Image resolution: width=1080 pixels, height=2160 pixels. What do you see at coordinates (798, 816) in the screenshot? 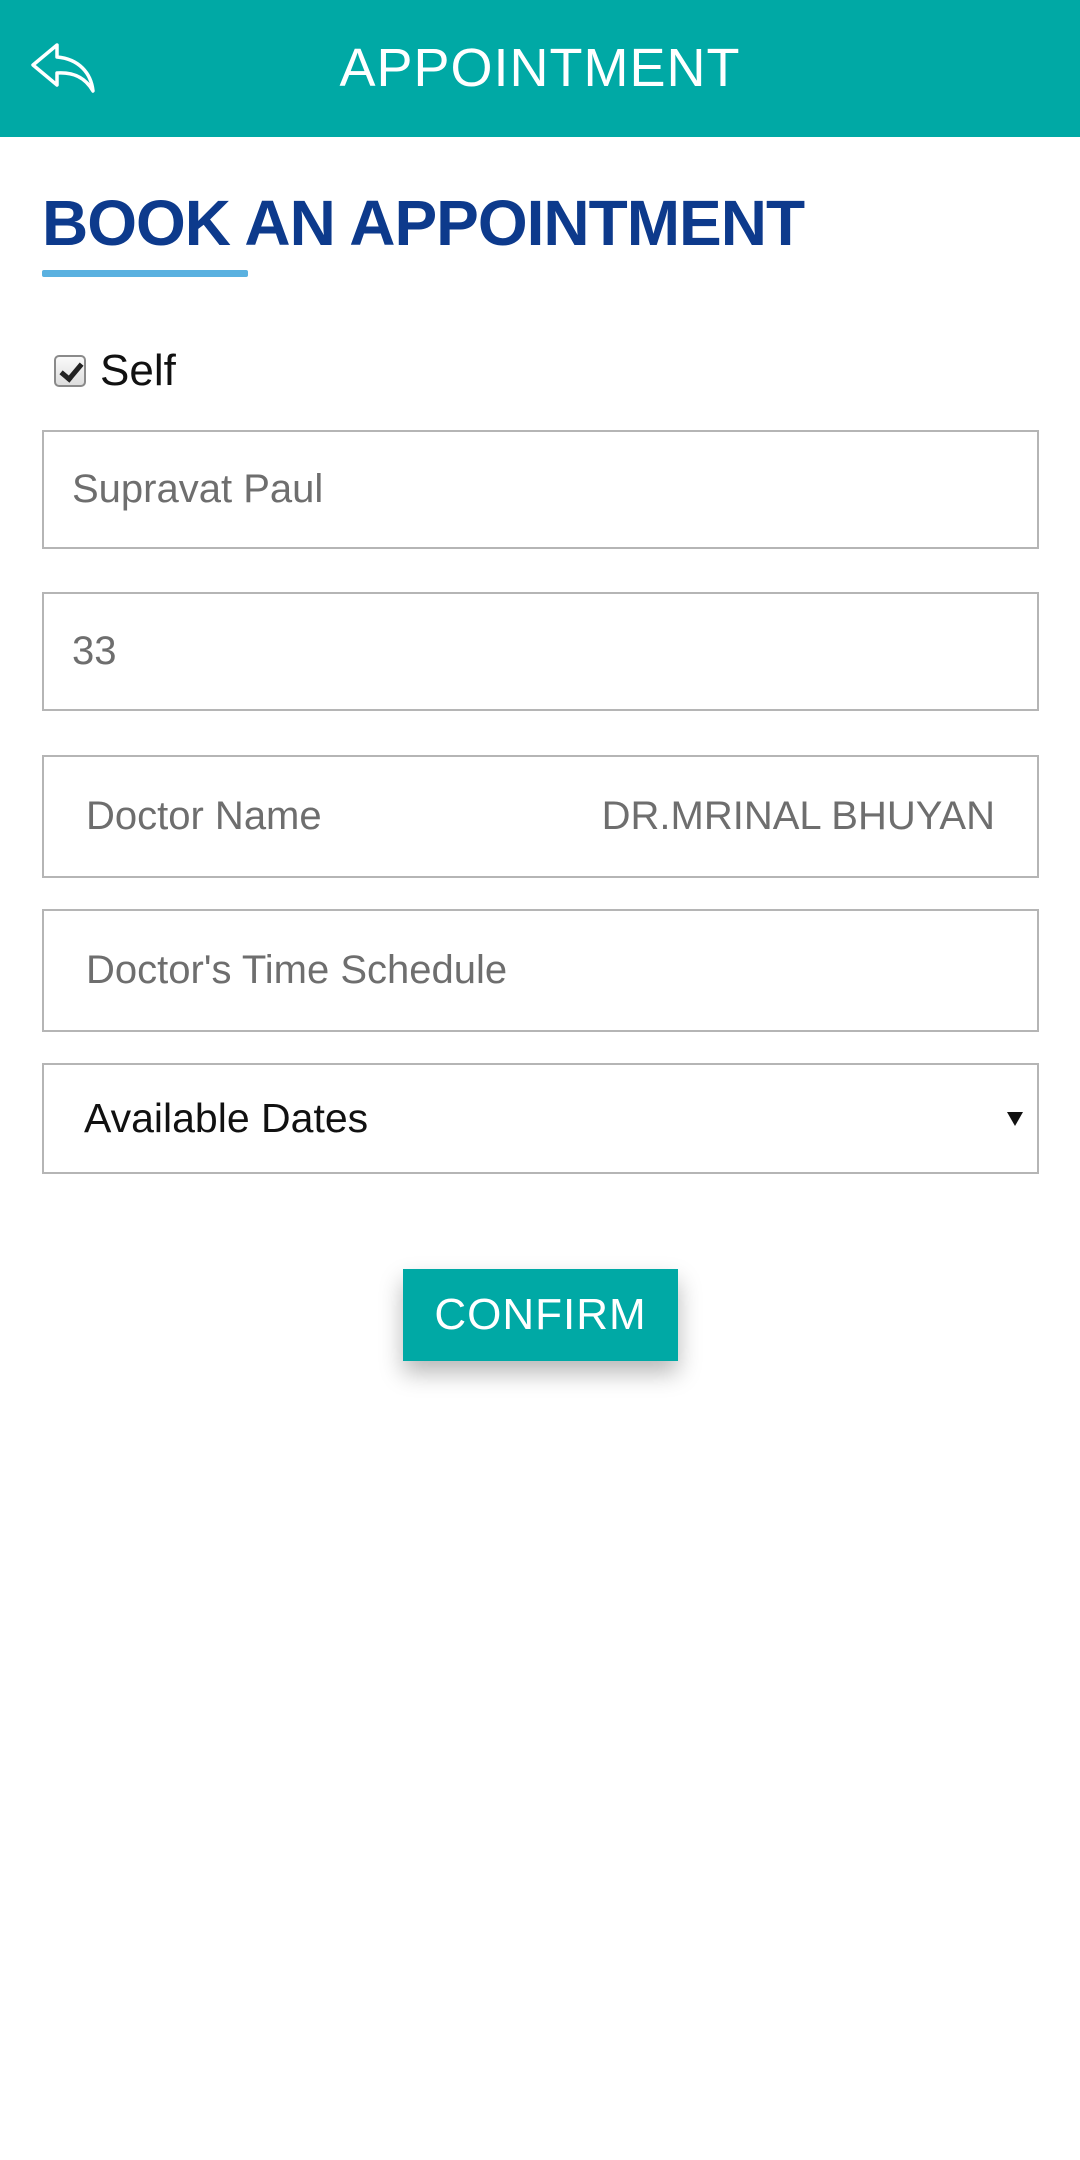
I see `doctor-name-value: DR.MRINAL BHUYAN` at bounding box center [798, 816].